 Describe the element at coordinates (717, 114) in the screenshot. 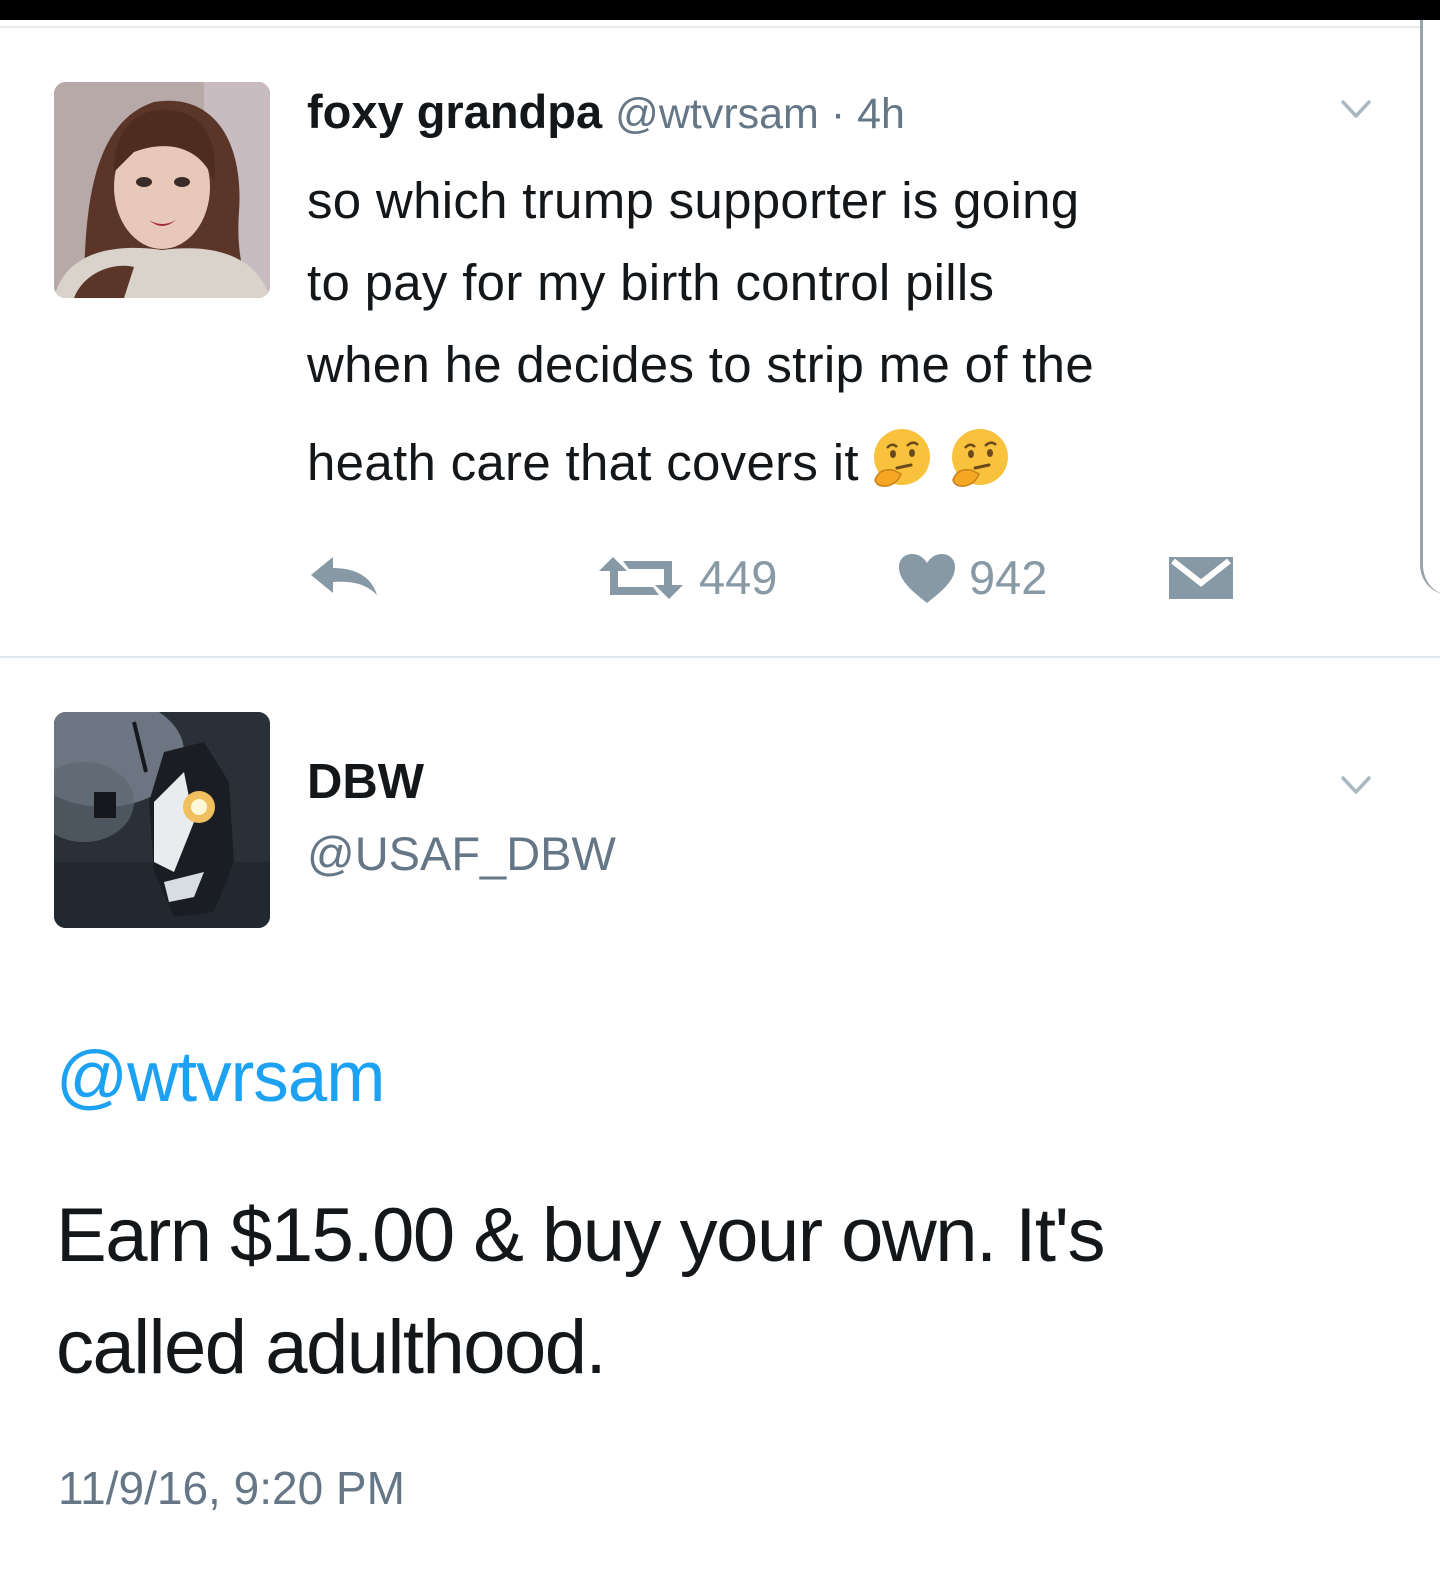

I see `user-handle: @wtvrsam` at that location.